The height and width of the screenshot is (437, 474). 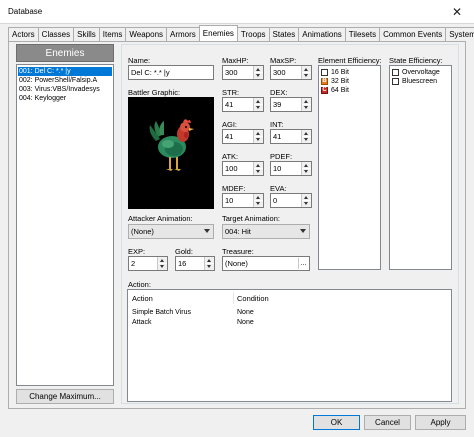 I want to click on table-row: Attack None, so click(x=289, y=324).